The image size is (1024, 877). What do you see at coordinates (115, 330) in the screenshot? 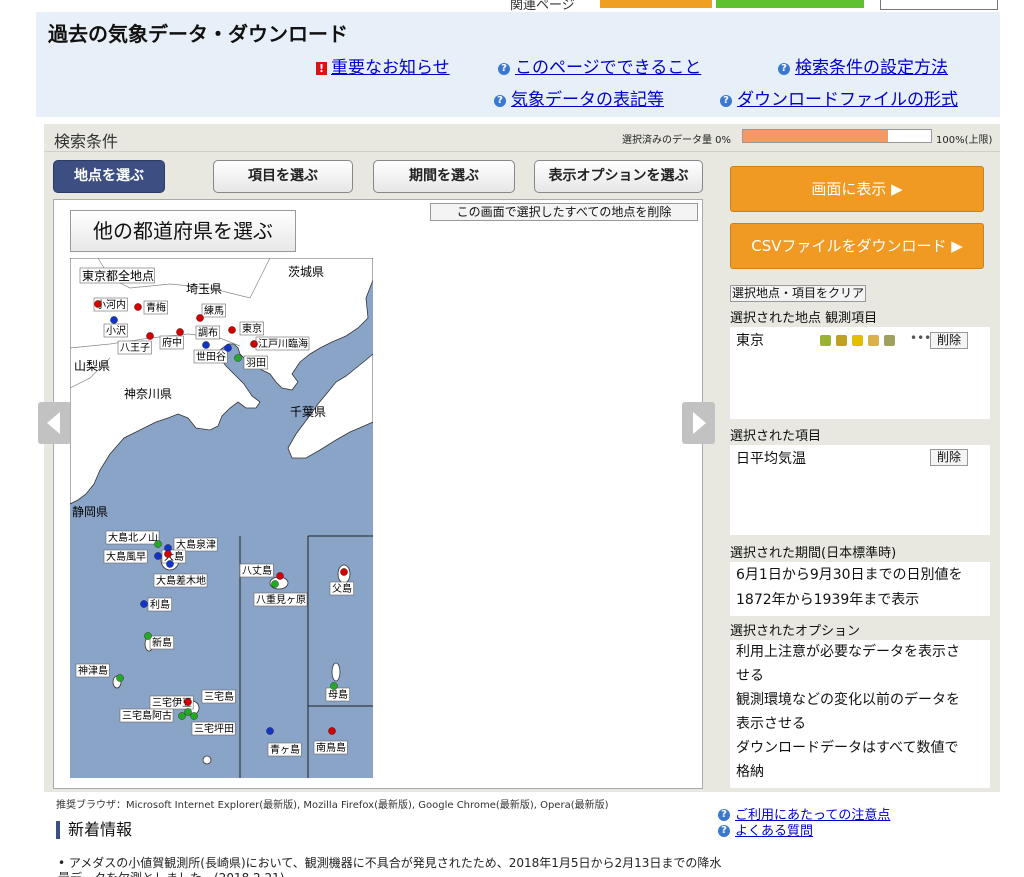
I see `station-label: 小沢` at bounding box center [115, 330].